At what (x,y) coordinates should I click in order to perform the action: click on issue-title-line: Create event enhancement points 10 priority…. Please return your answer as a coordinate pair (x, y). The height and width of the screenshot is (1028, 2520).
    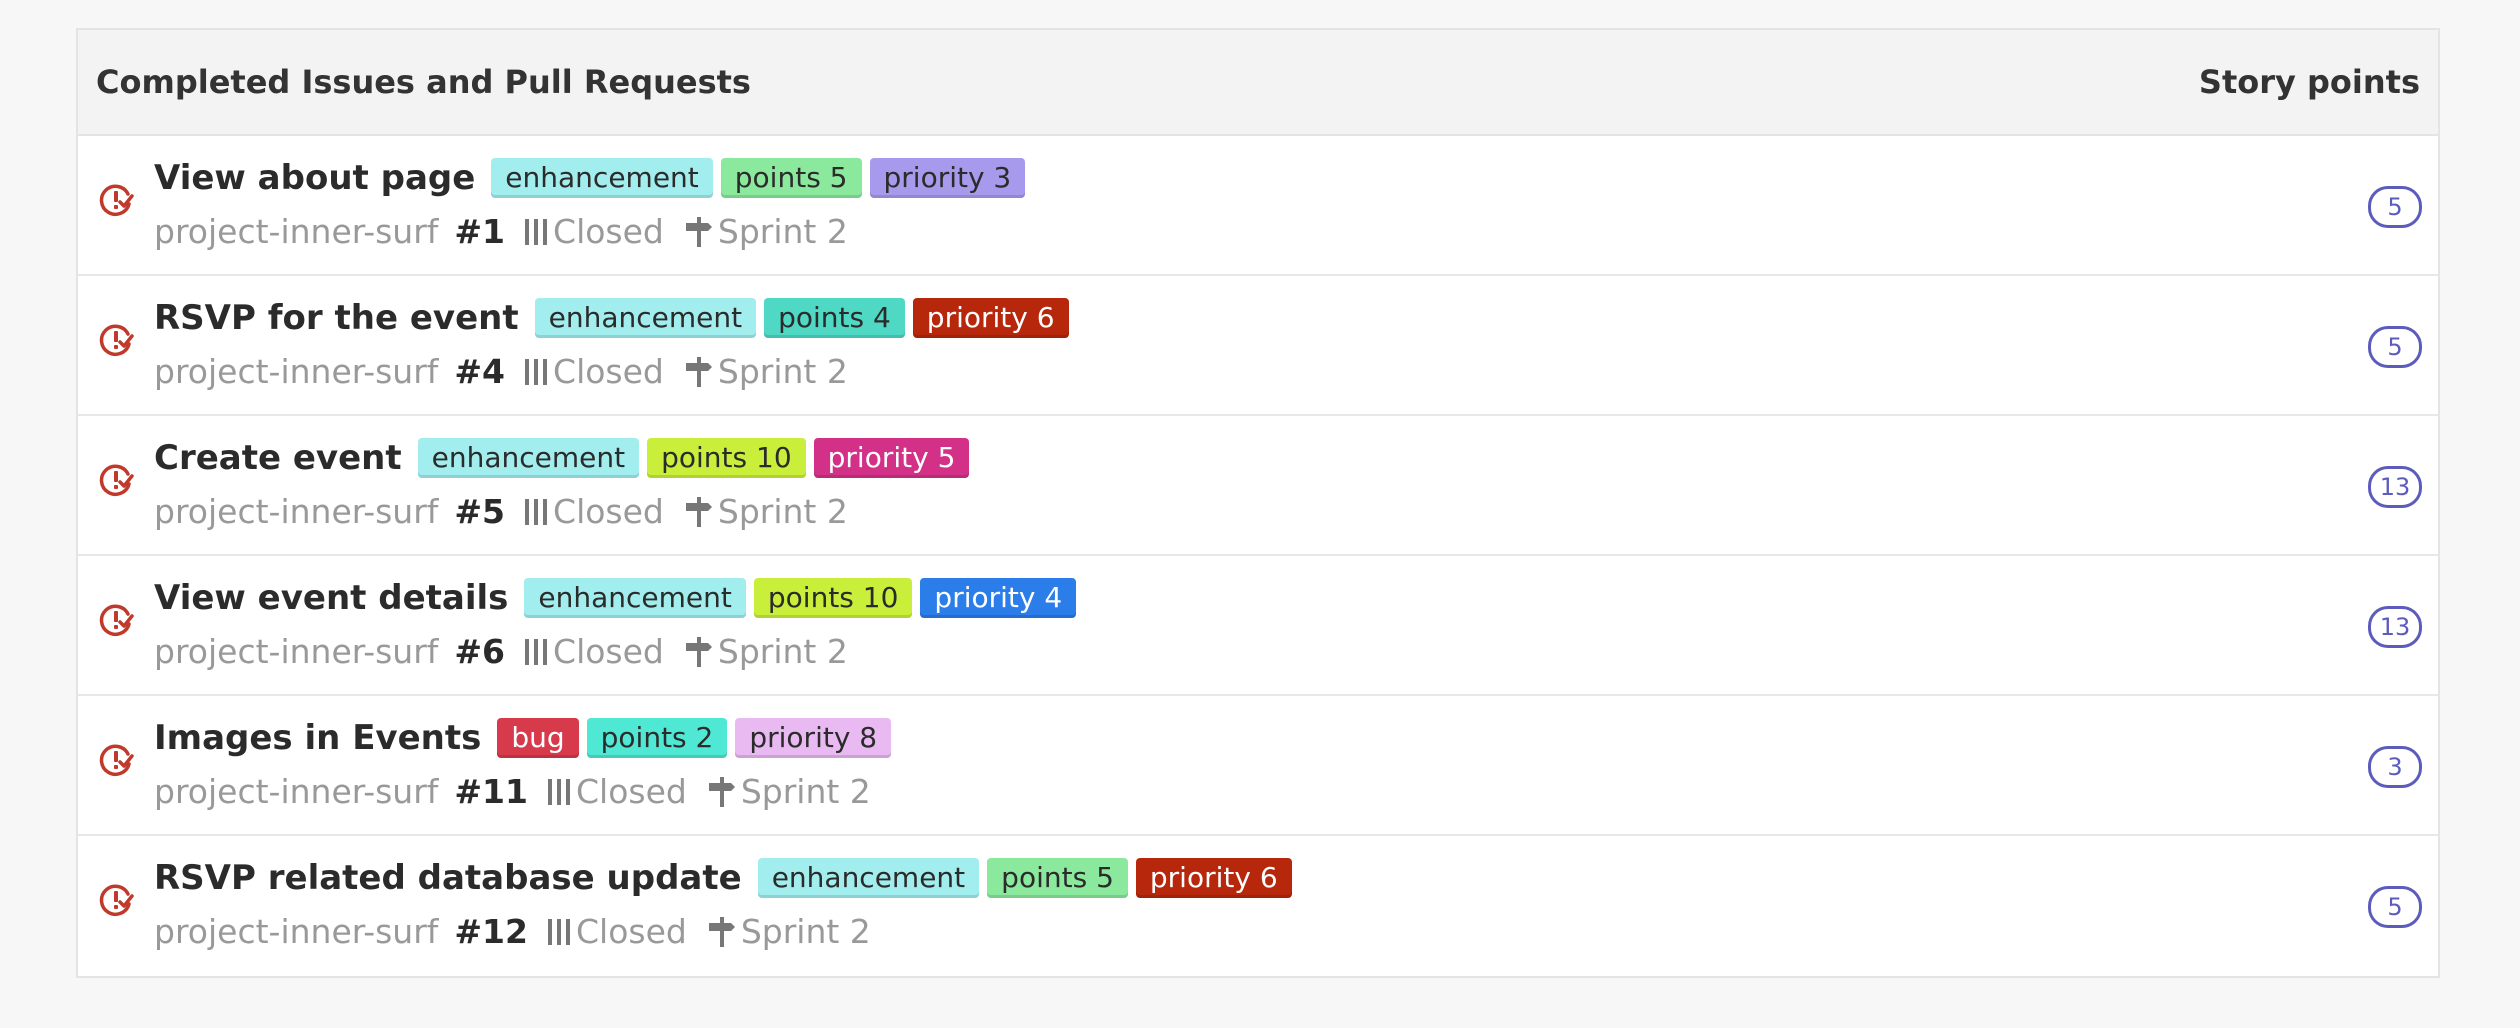
    Looking at the image, I should click on (565, 458).